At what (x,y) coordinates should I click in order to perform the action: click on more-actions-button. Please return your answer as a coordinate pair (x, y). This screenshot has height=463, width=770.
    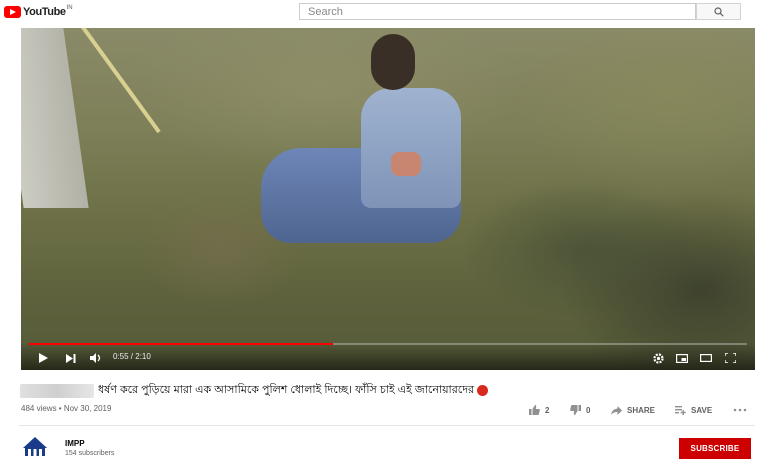
    Looking at the image, I should click on (742, 410).